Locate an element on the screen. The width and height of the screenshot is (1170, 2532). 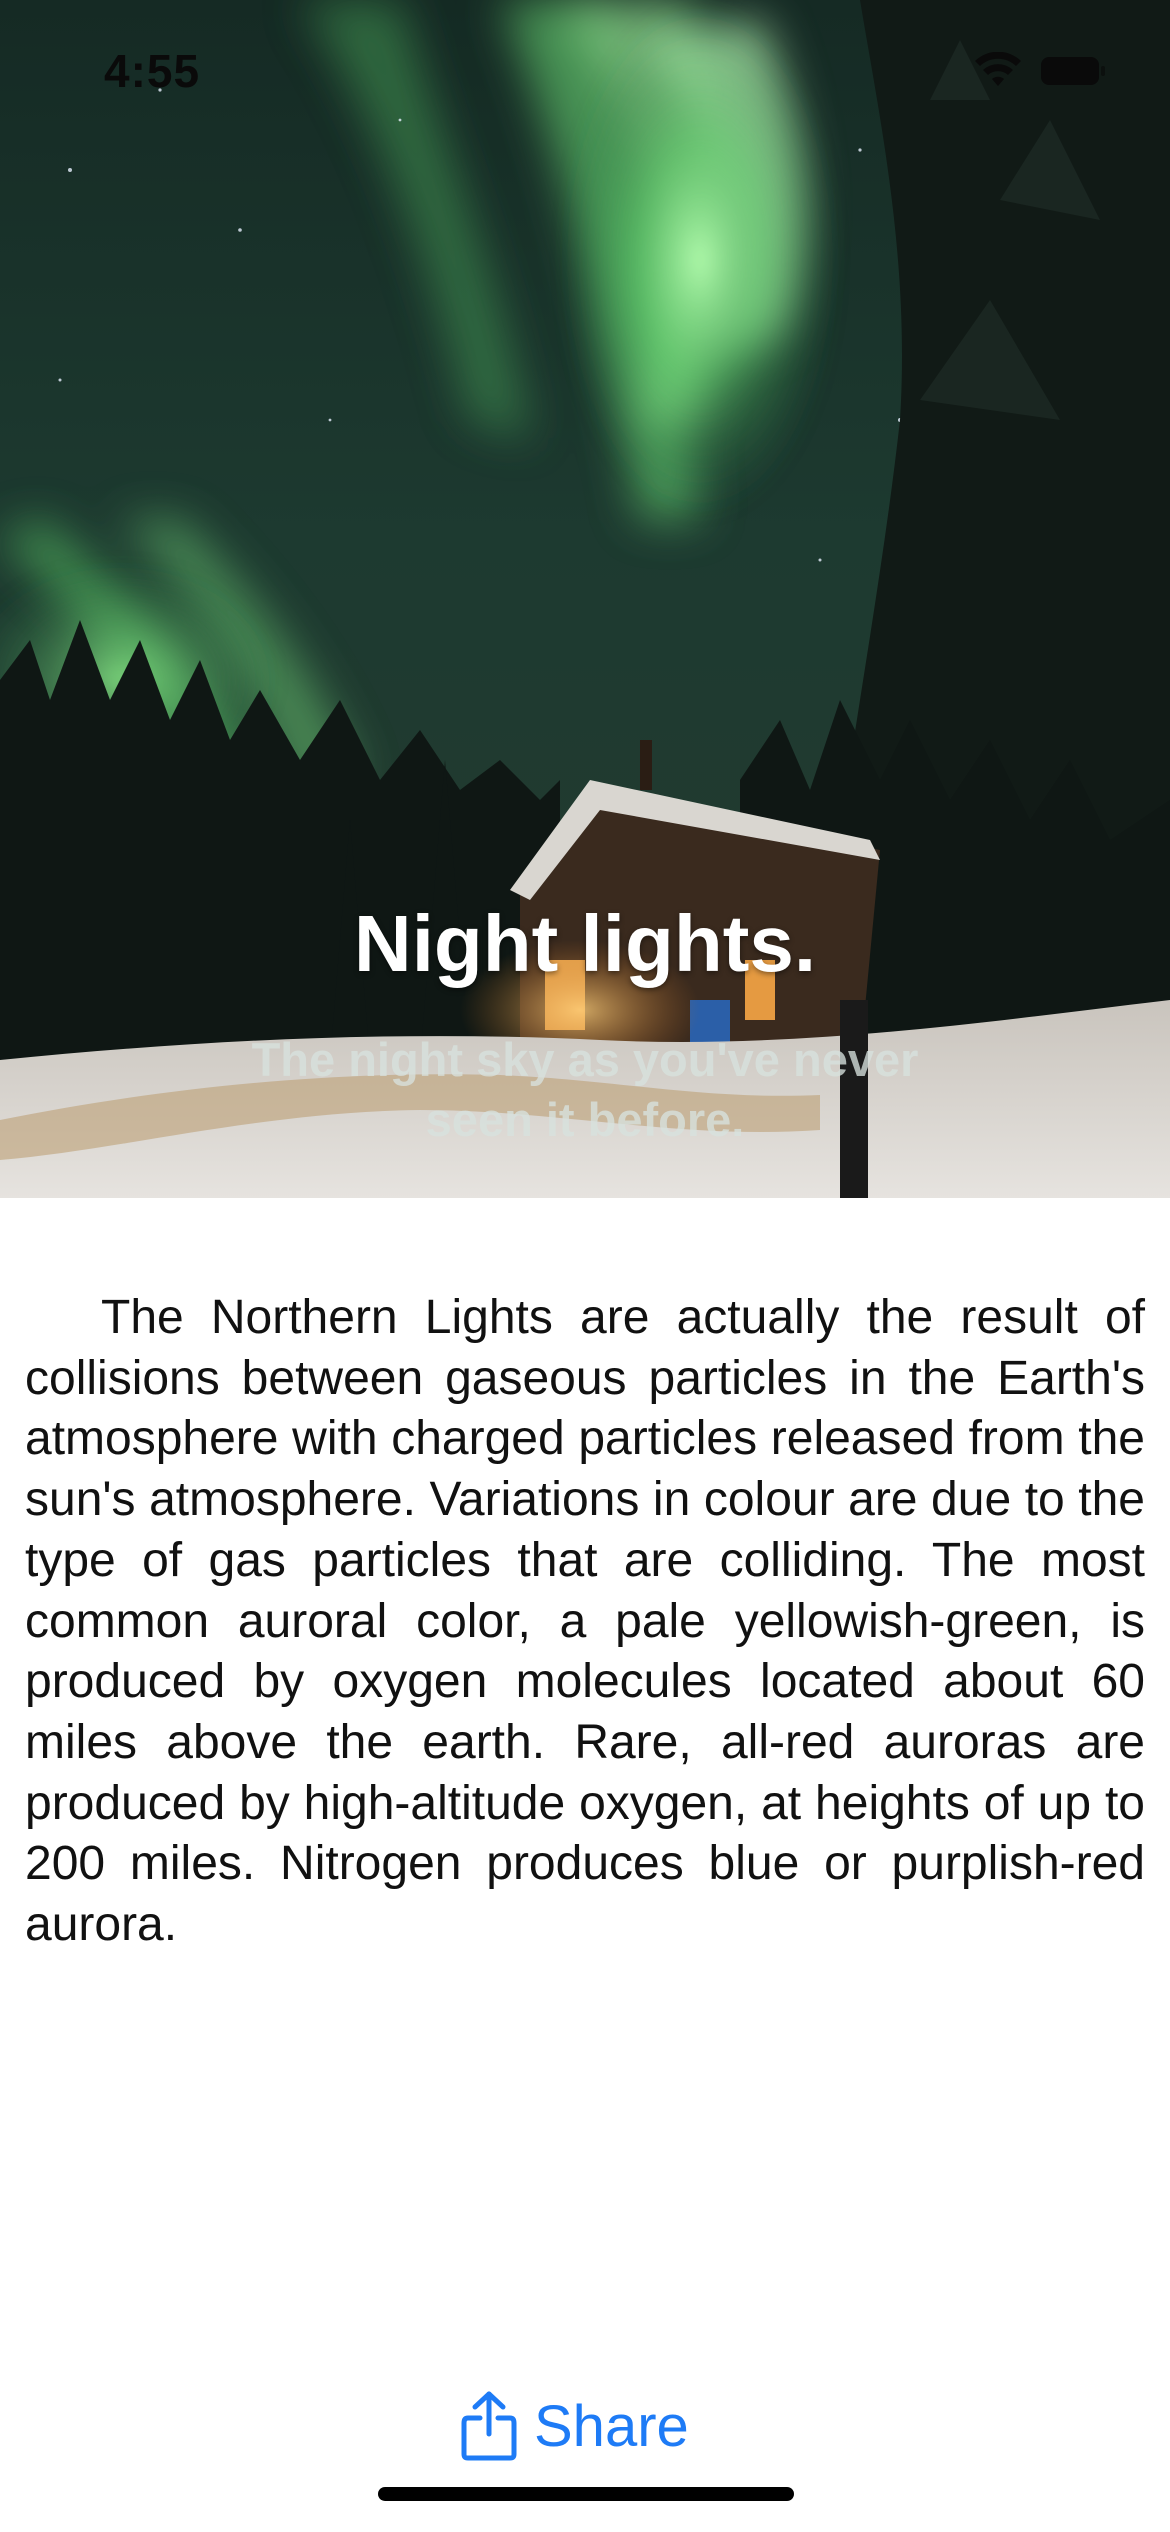
share-label: Share is located at coordinates (611, 2426).